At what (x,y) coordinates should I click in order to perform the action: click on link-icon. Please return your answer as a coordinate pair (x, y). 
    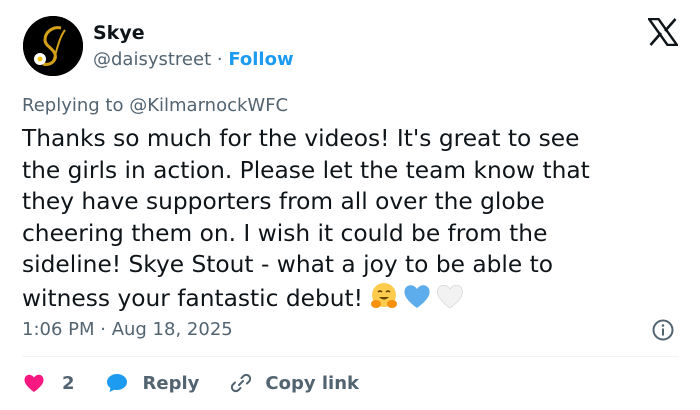
    Looking at the image, I should click on (241, 383).